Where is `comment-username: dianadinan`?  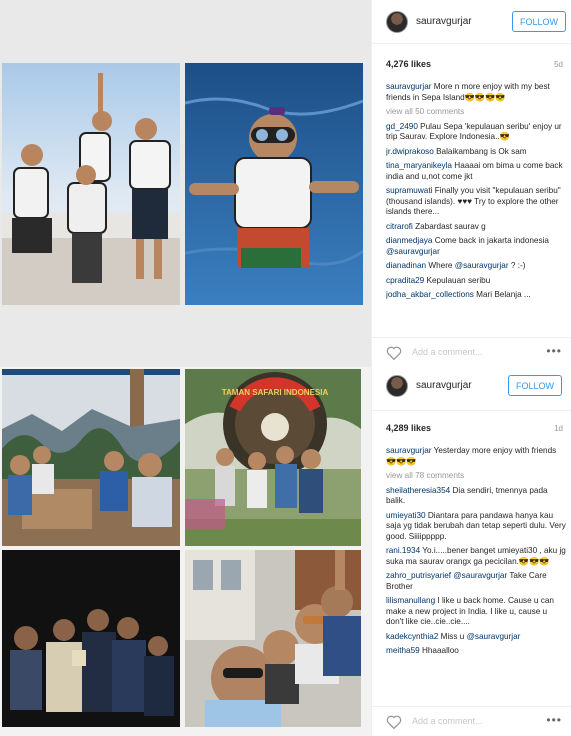 comment-username: dianadinan is located at coordinates (406, 265).